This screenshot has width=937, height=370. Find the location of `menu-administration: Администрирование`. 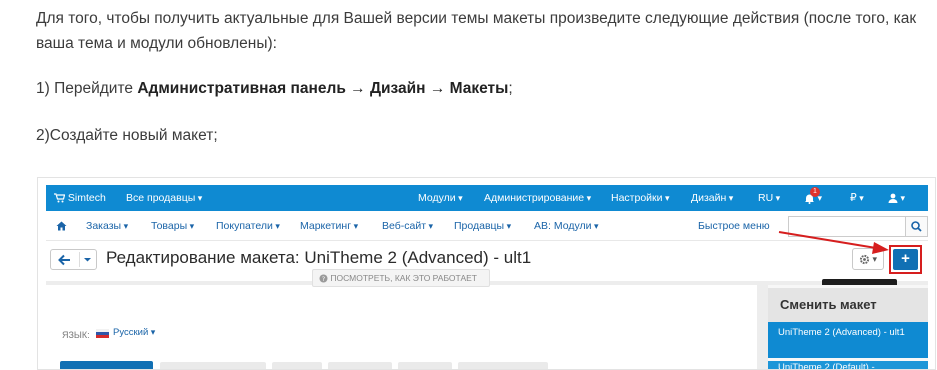

menu-administration: Администрирование is located at coordinates (537, 198).